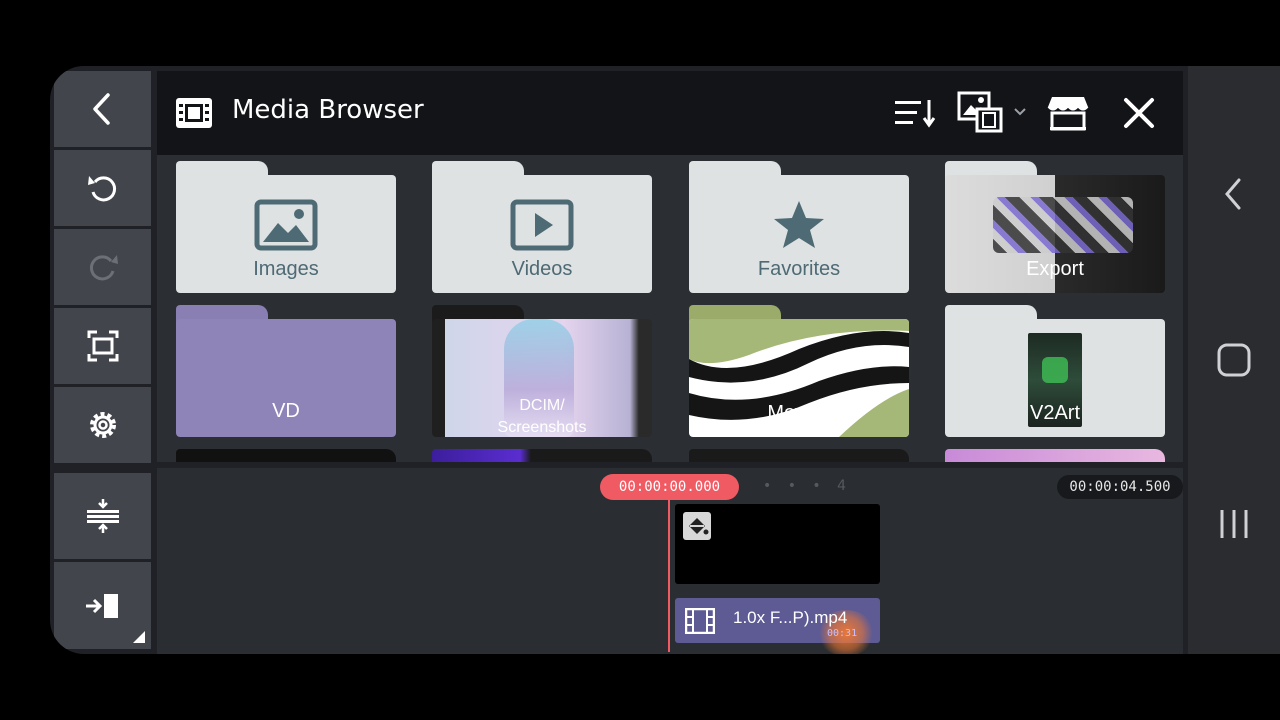  What do you see at coordinates (808, 486) in the screenshot?
I see `timeline-ruler: • • • 4` at bounding box center [808, 486].